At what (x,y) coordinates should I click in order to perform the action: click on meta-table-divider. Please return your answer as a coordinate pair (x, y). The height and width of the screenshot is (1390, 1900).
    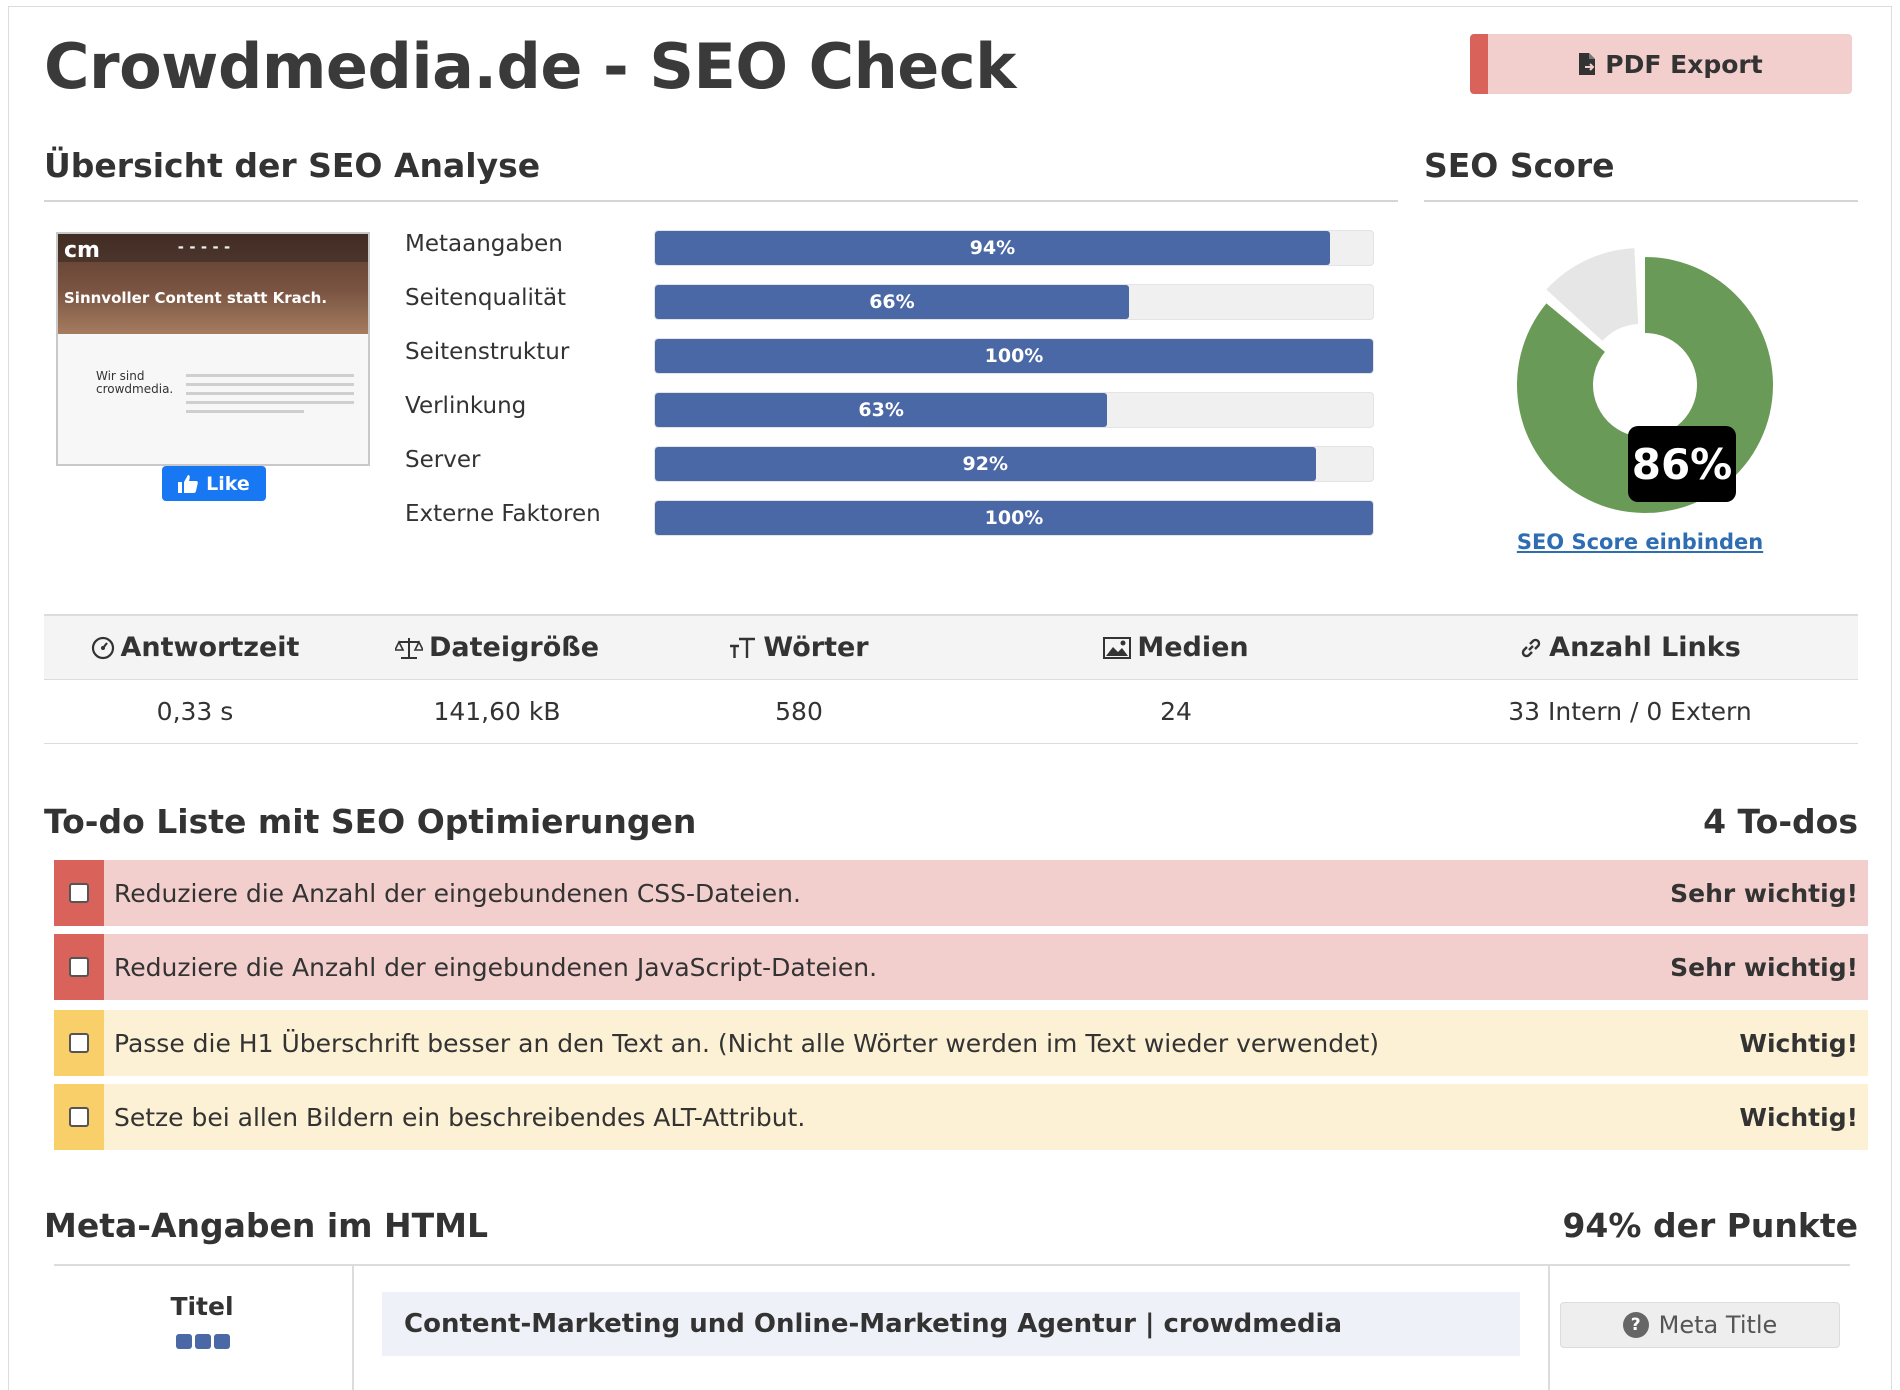
    Looking at the image, I should click on (952, 1265).